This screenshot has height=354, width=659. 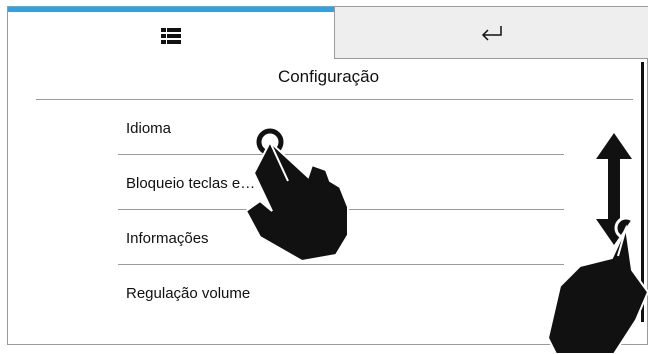 I want to click on page-title: Configuração, so click(x=328, y=76).